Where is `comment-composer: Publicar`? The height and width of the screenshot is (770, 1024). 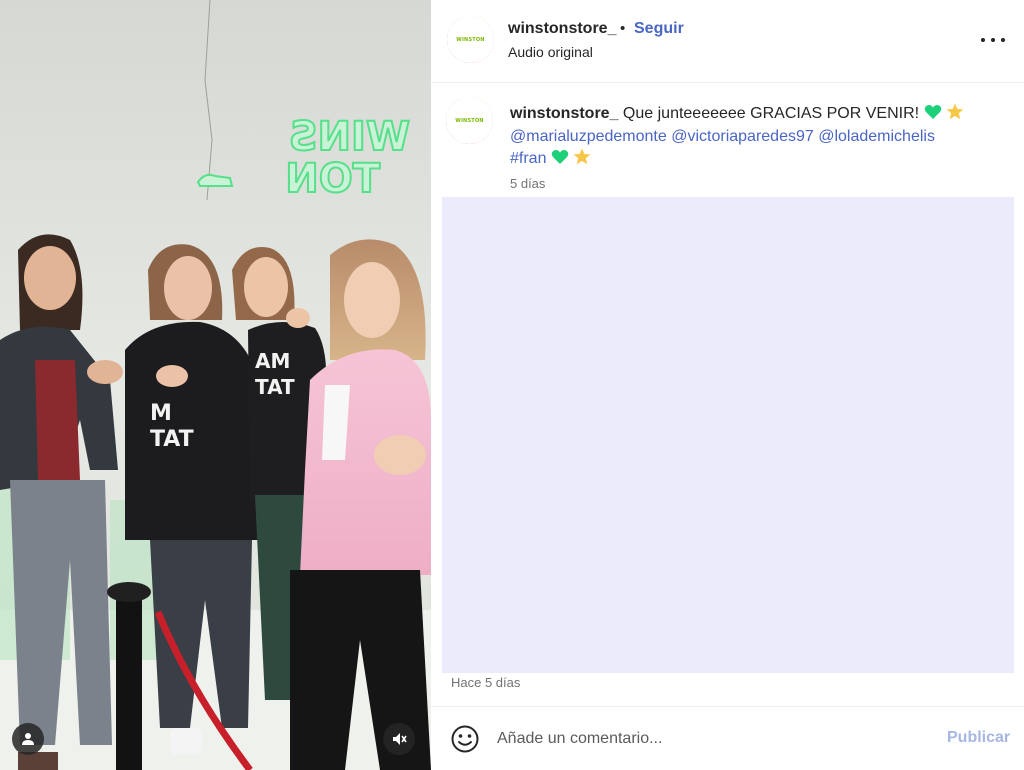 comment-composer: Publicar is located at coordinates (727, 738).